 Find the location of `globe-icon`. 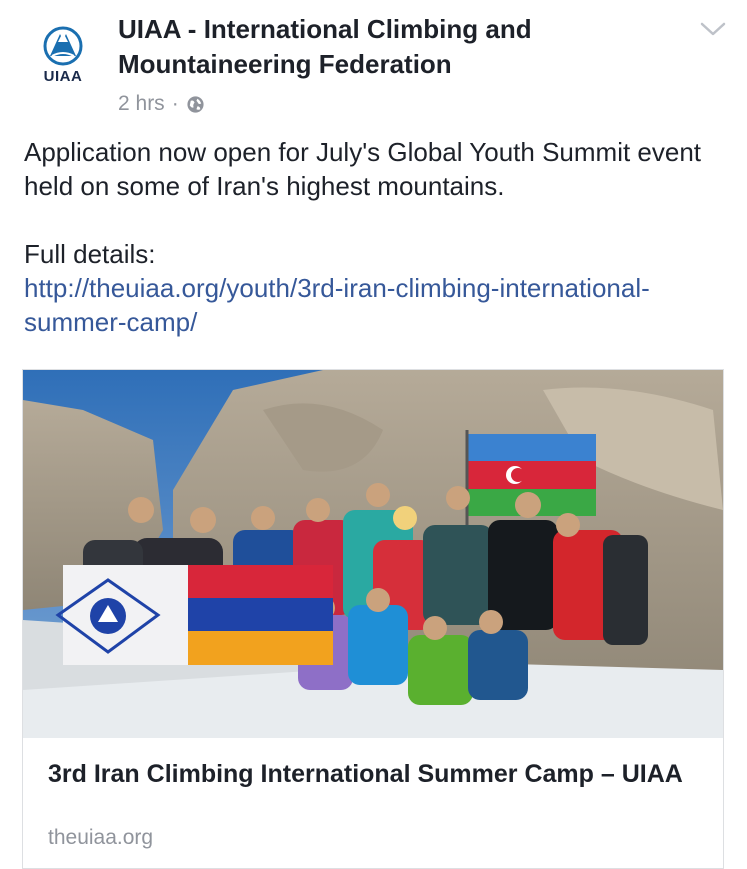

globe-icon is located at coordinates (195, 104).